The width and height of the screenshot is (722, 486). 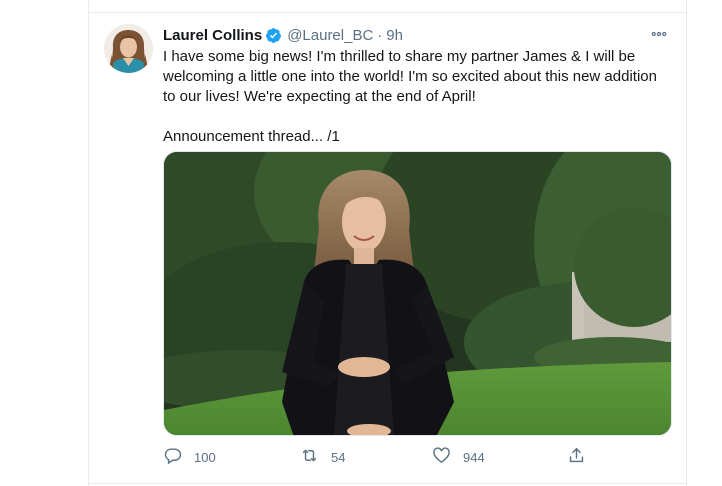 I want to click on retweet-count: 54, so click(x=338, y=457).